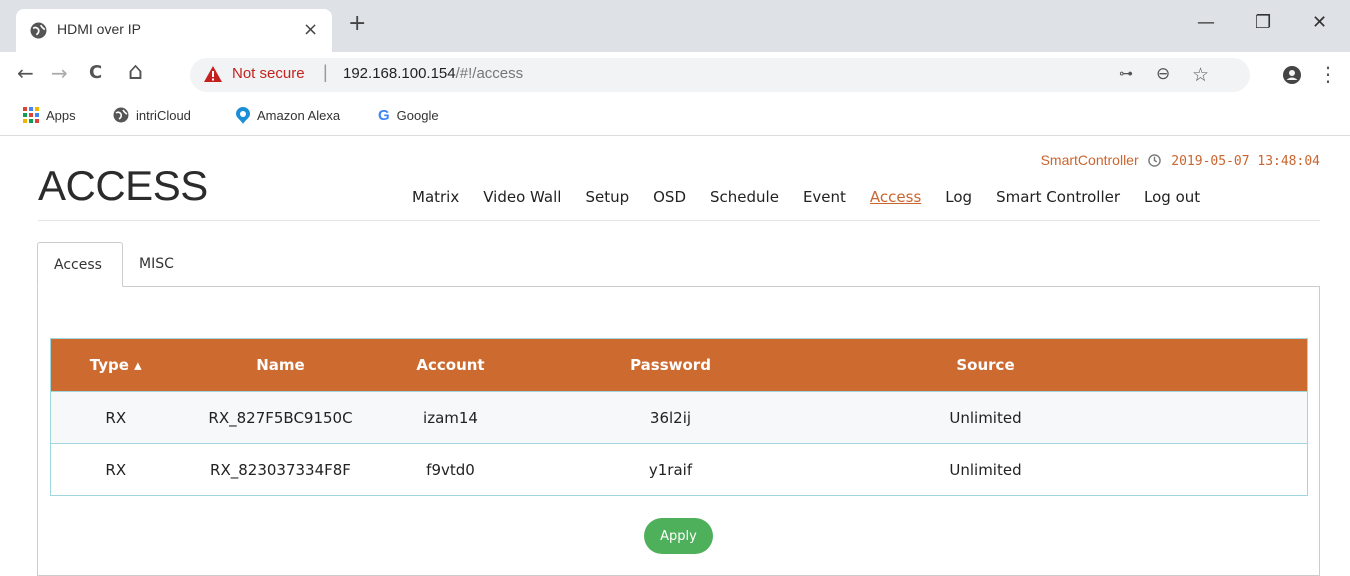 The image size is (1350, 576). What do you see at coordinates (280, 469) in the screenshot?
I see `cell-name: RX_823037334F8F` at bounding box center [280, 469].